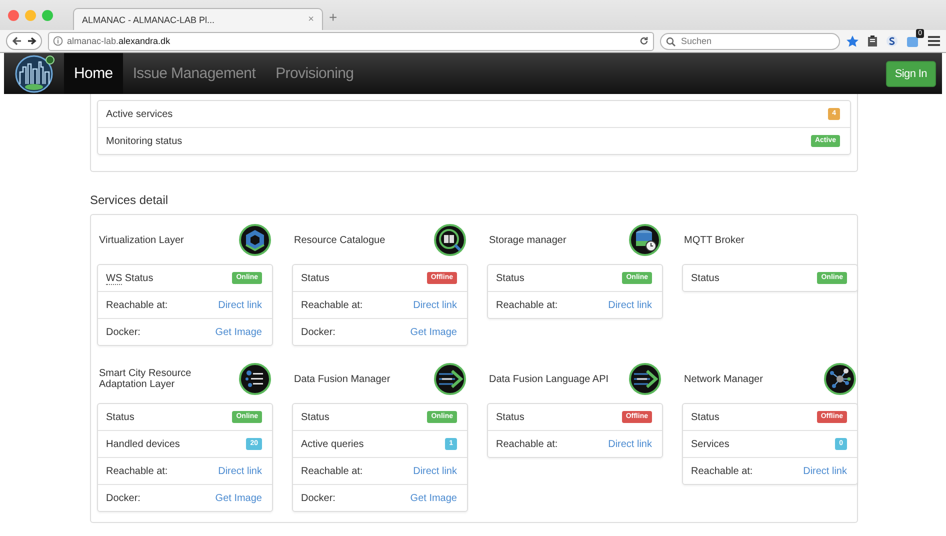 The height and width of the screenshot is (536, 946). What do you see at coordinates (750, 41) in the screenshot?
I see `search-field: Suchen` at bounding box center [750, 41].